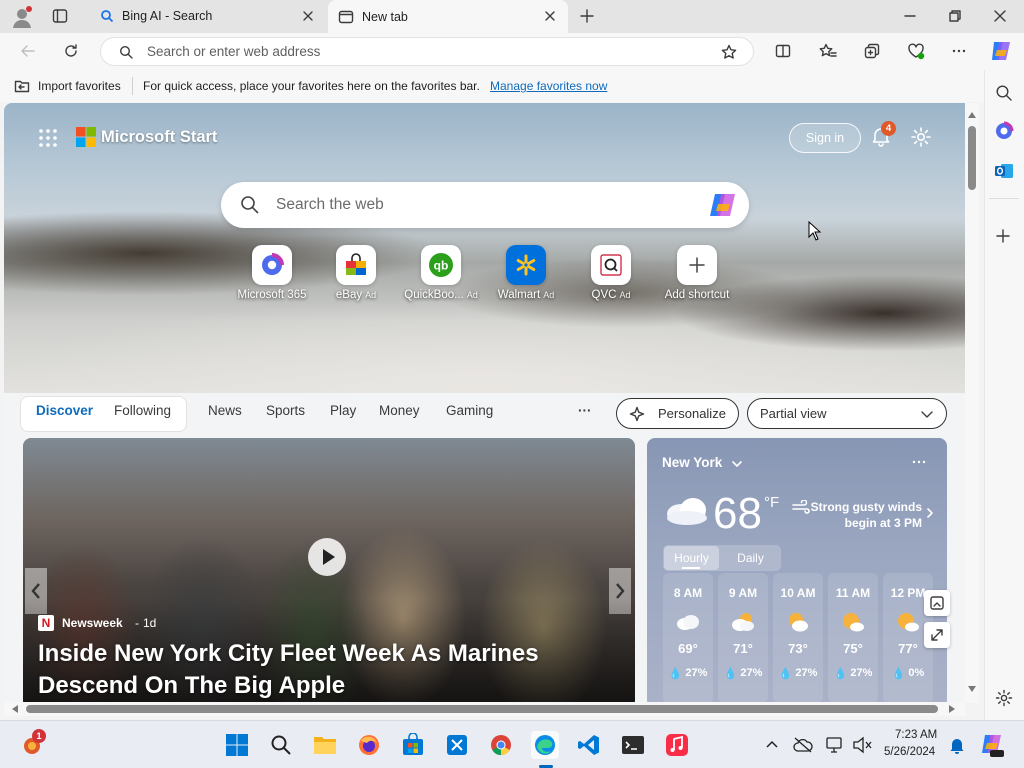 The height and width of the screenshot is (768, 1024). Describe the element at coordinates (92, 623) in the screenshot. I see `news-source: Newsweek` at that location.